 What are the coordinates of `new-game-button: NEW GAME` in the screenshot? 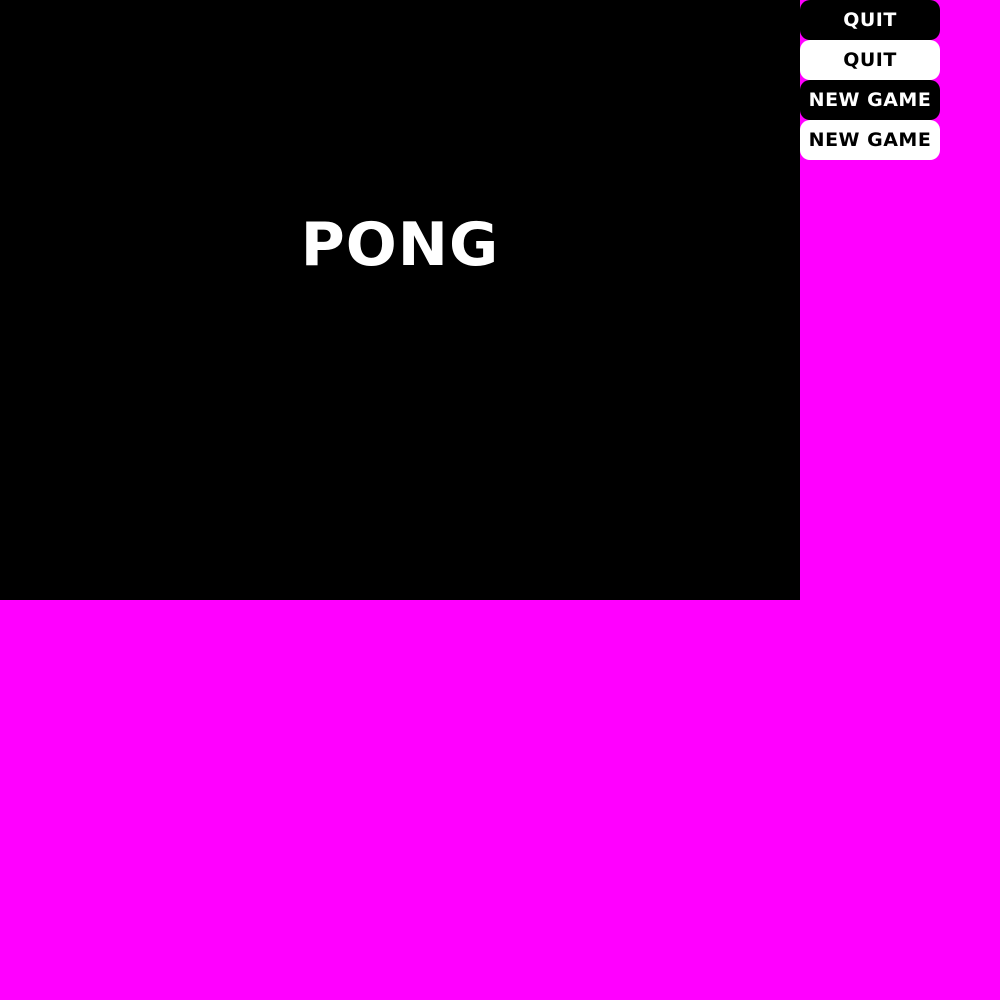 It's located at (870, 100).